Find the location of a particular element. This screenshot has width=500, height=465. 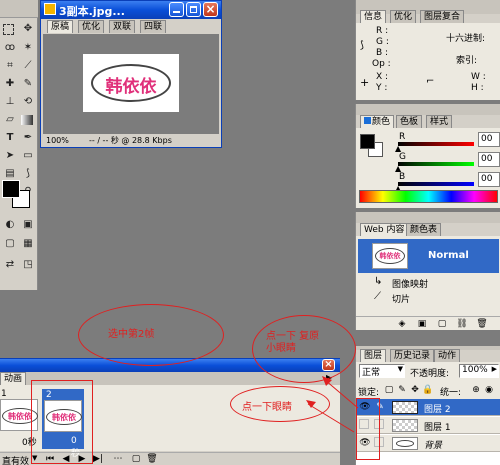

foreground-color-swatch is located at coordinates (11, 189).